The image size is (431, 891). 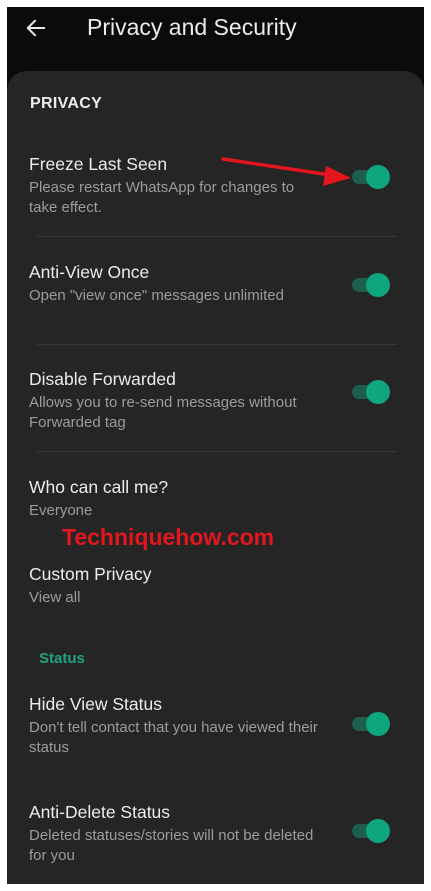 I want to click on hide-view-status-toggle, so click(x=370, y=724).